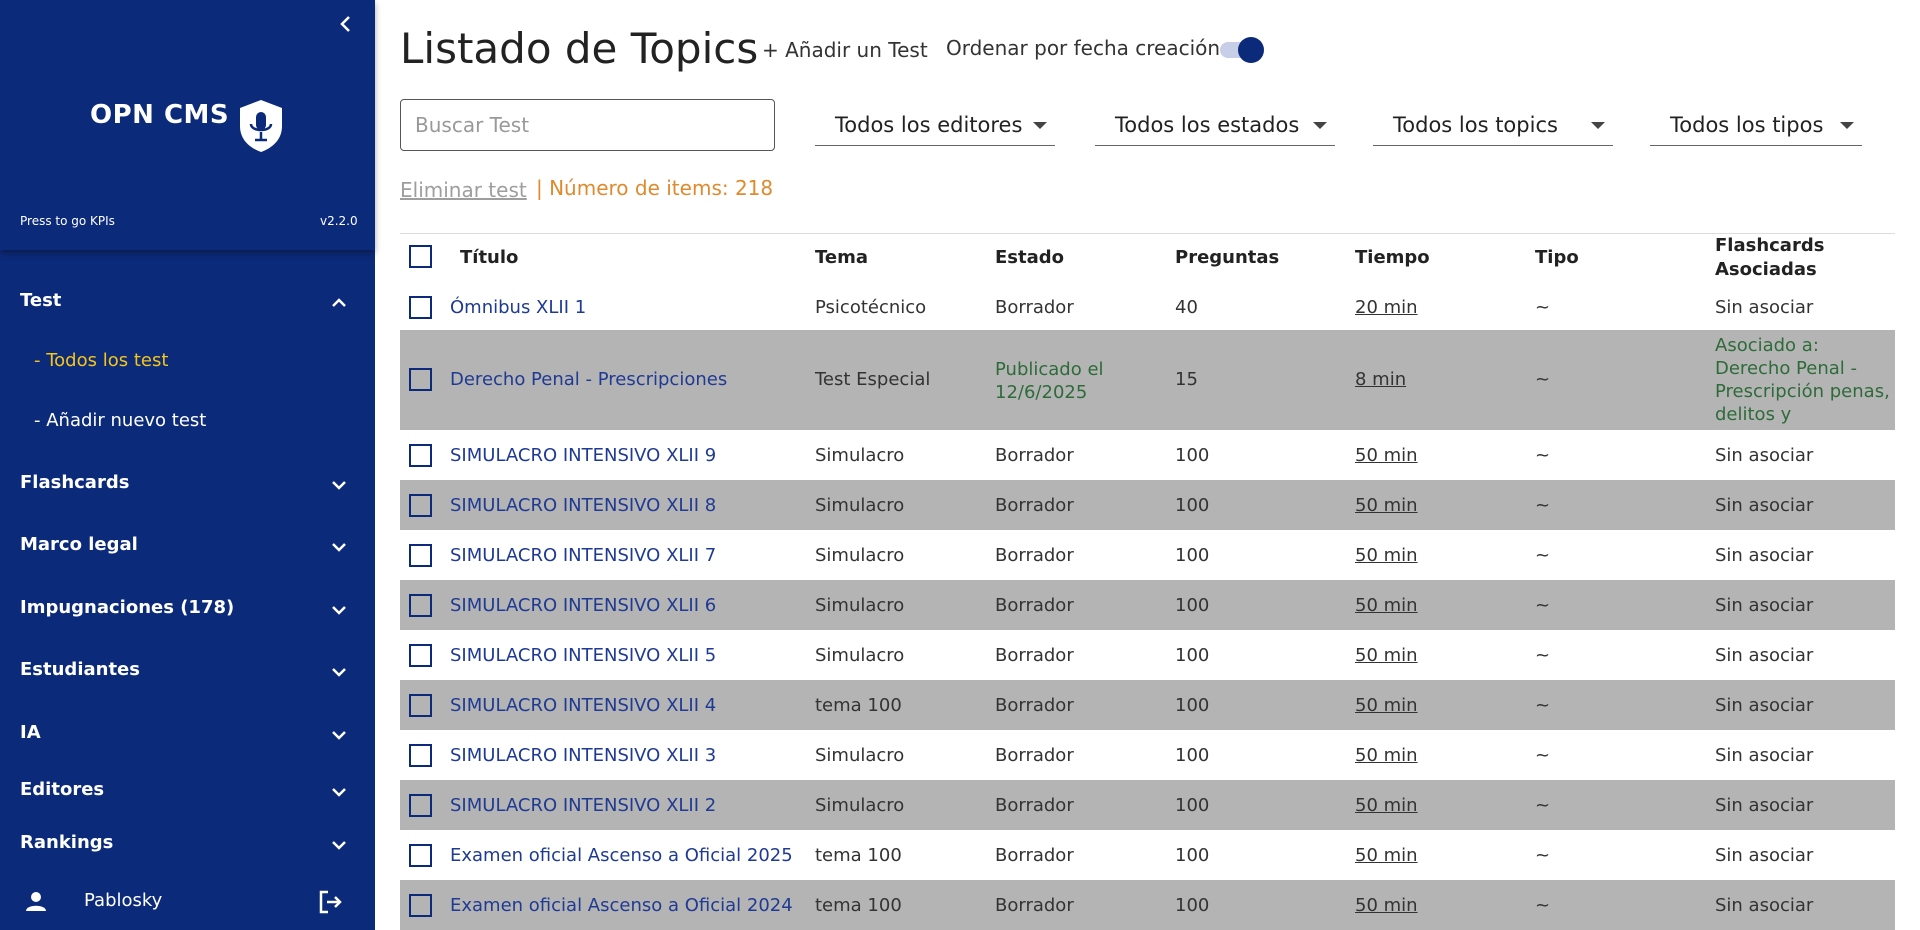  What do you see at coordinates (187, 791) in the screenshot?
I see `nav-section-editores: Editores` at bounding box center [187, 791].